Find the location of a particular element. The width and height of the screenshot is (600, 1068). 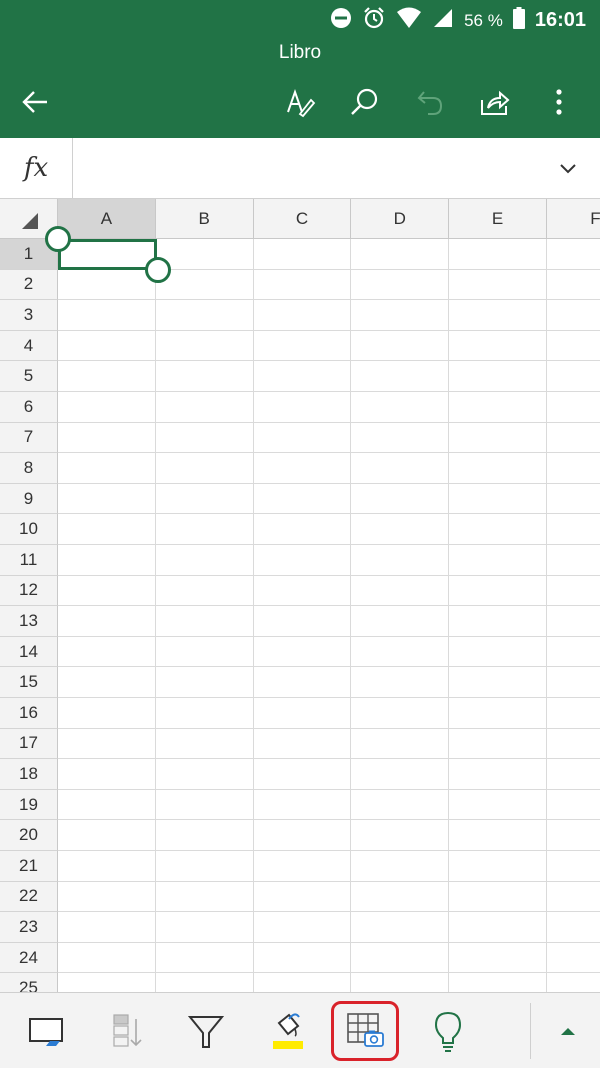

row-header-11: 11 is located at coordinates (29, 560).